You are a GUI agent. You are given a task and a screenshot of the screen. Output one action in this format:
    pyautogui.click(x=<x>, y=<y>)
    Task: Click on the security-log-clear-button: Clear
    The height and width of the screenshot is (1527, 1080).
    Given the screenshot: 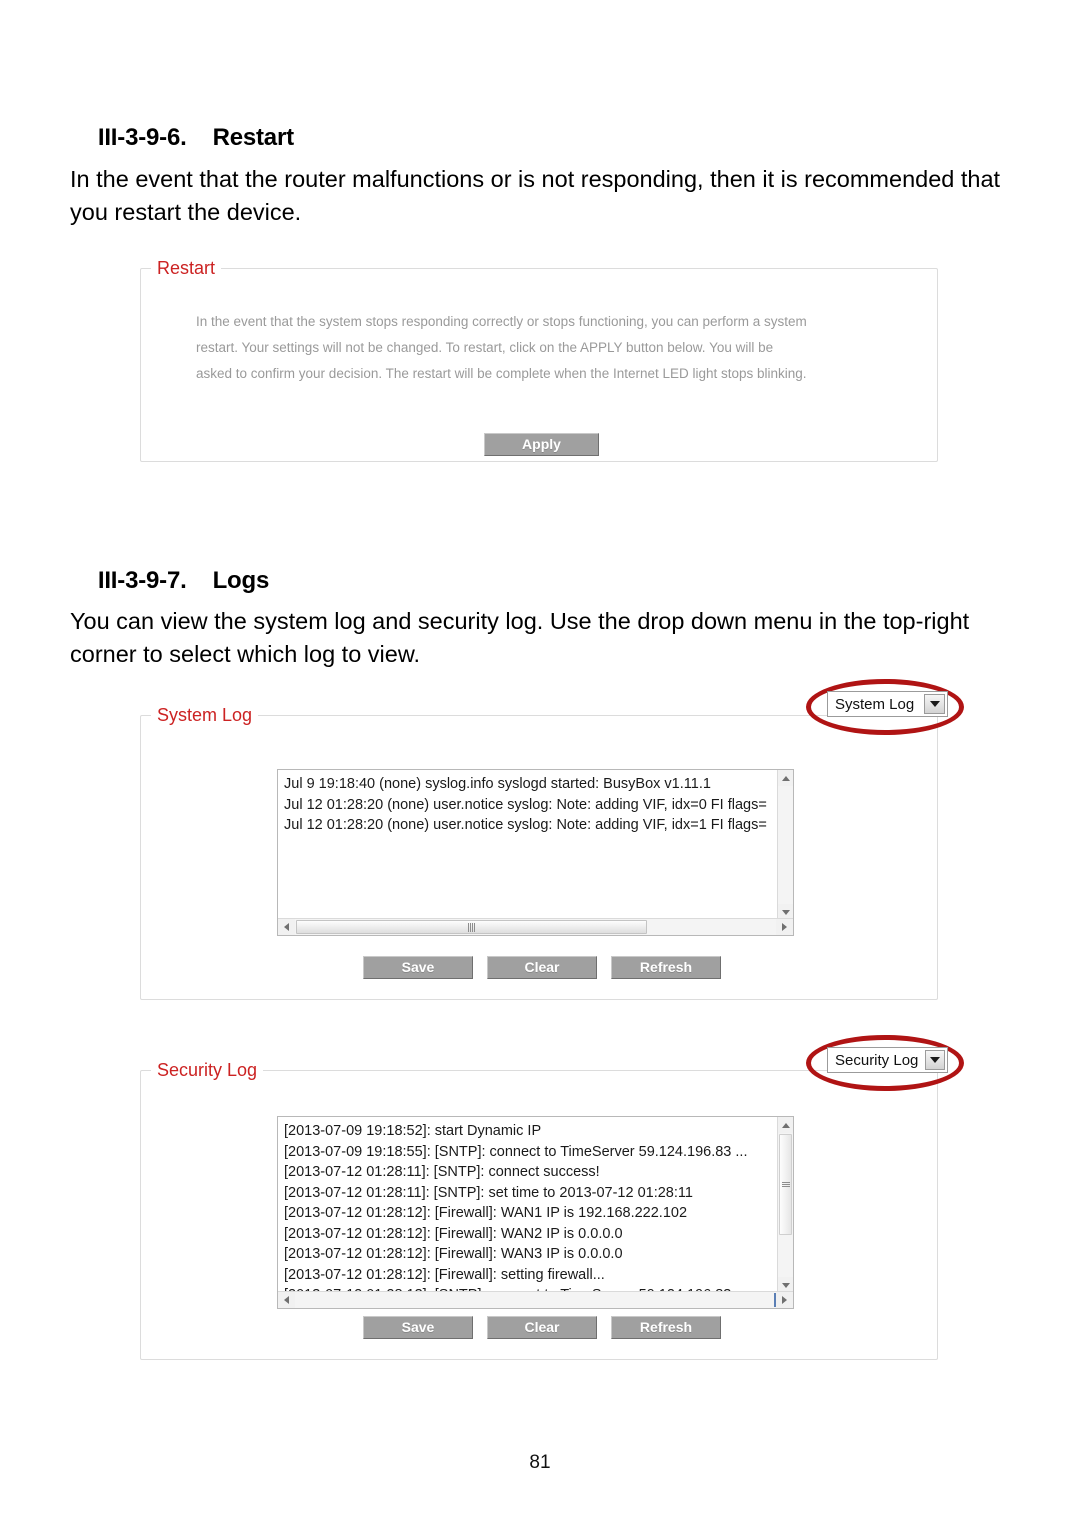 What is the action you would take?
    pyautogui.click(x=542, y=1327)
    